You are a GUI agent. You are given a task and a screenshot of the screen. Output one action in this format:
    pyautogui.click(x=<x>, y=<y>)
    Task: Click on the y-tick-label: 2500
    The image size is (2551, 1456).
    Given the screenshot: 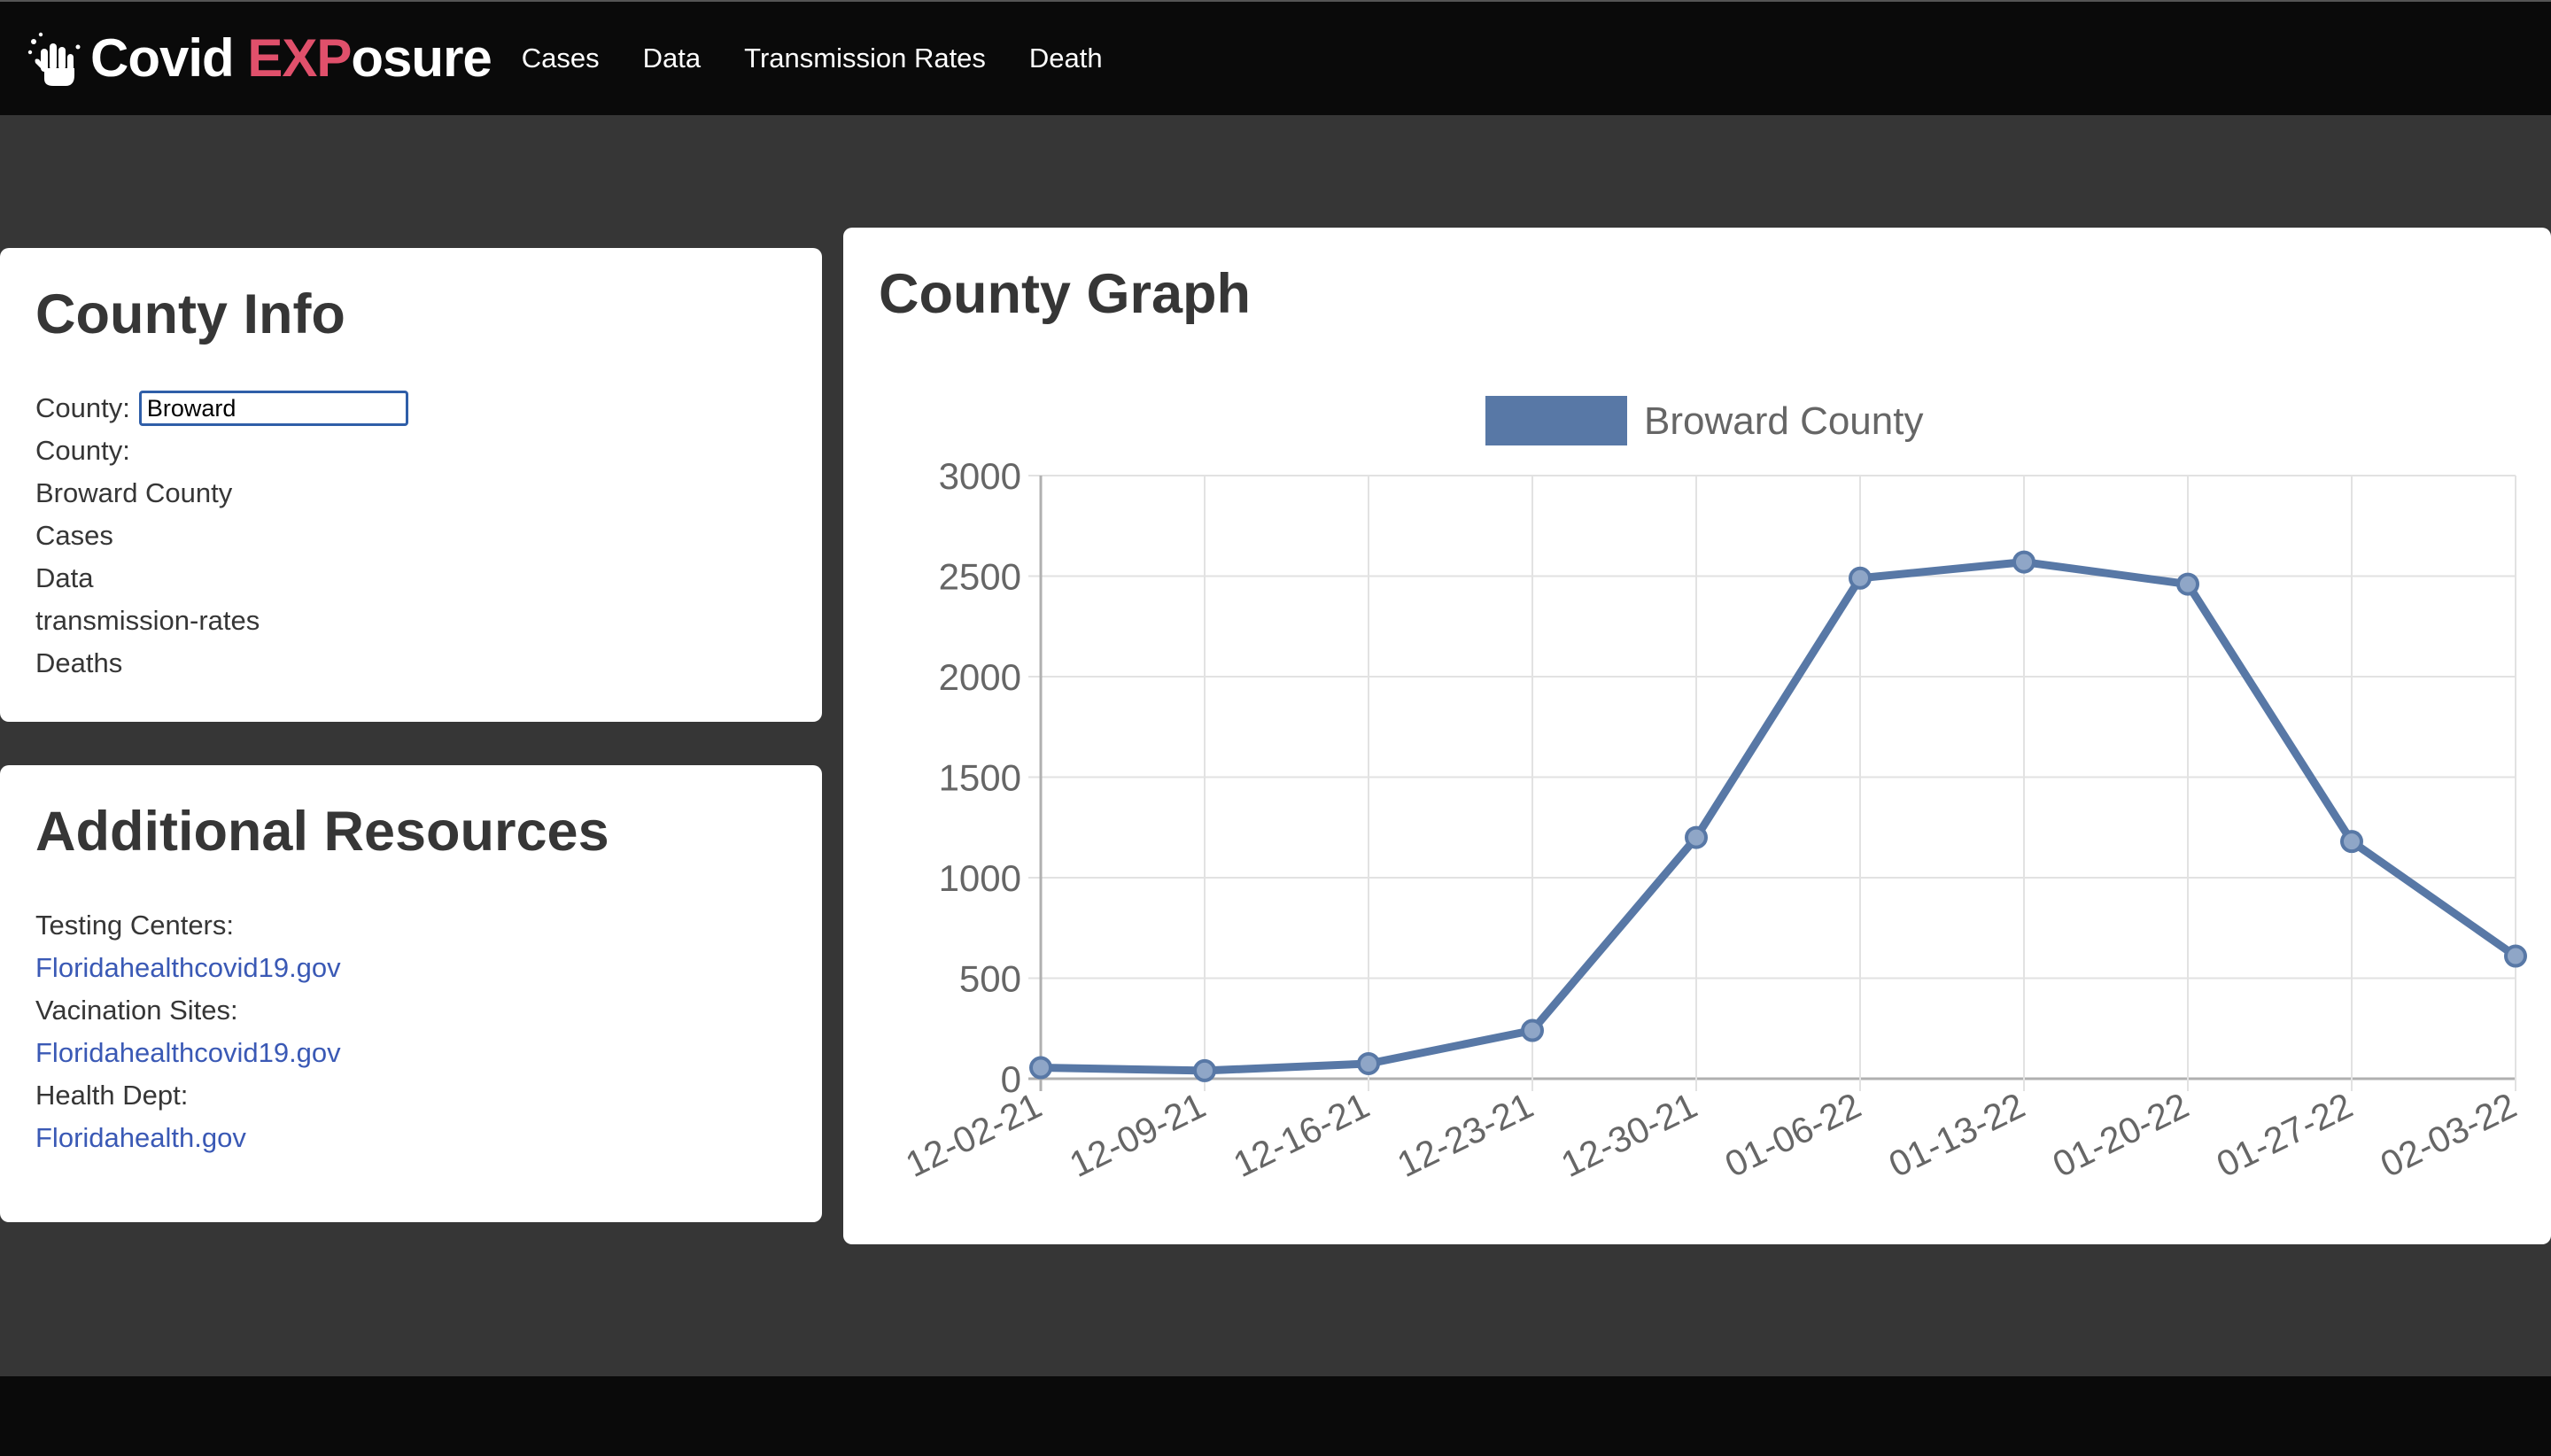 What is the action you would take?
    pyautogui.click(x=980, y=577)
    